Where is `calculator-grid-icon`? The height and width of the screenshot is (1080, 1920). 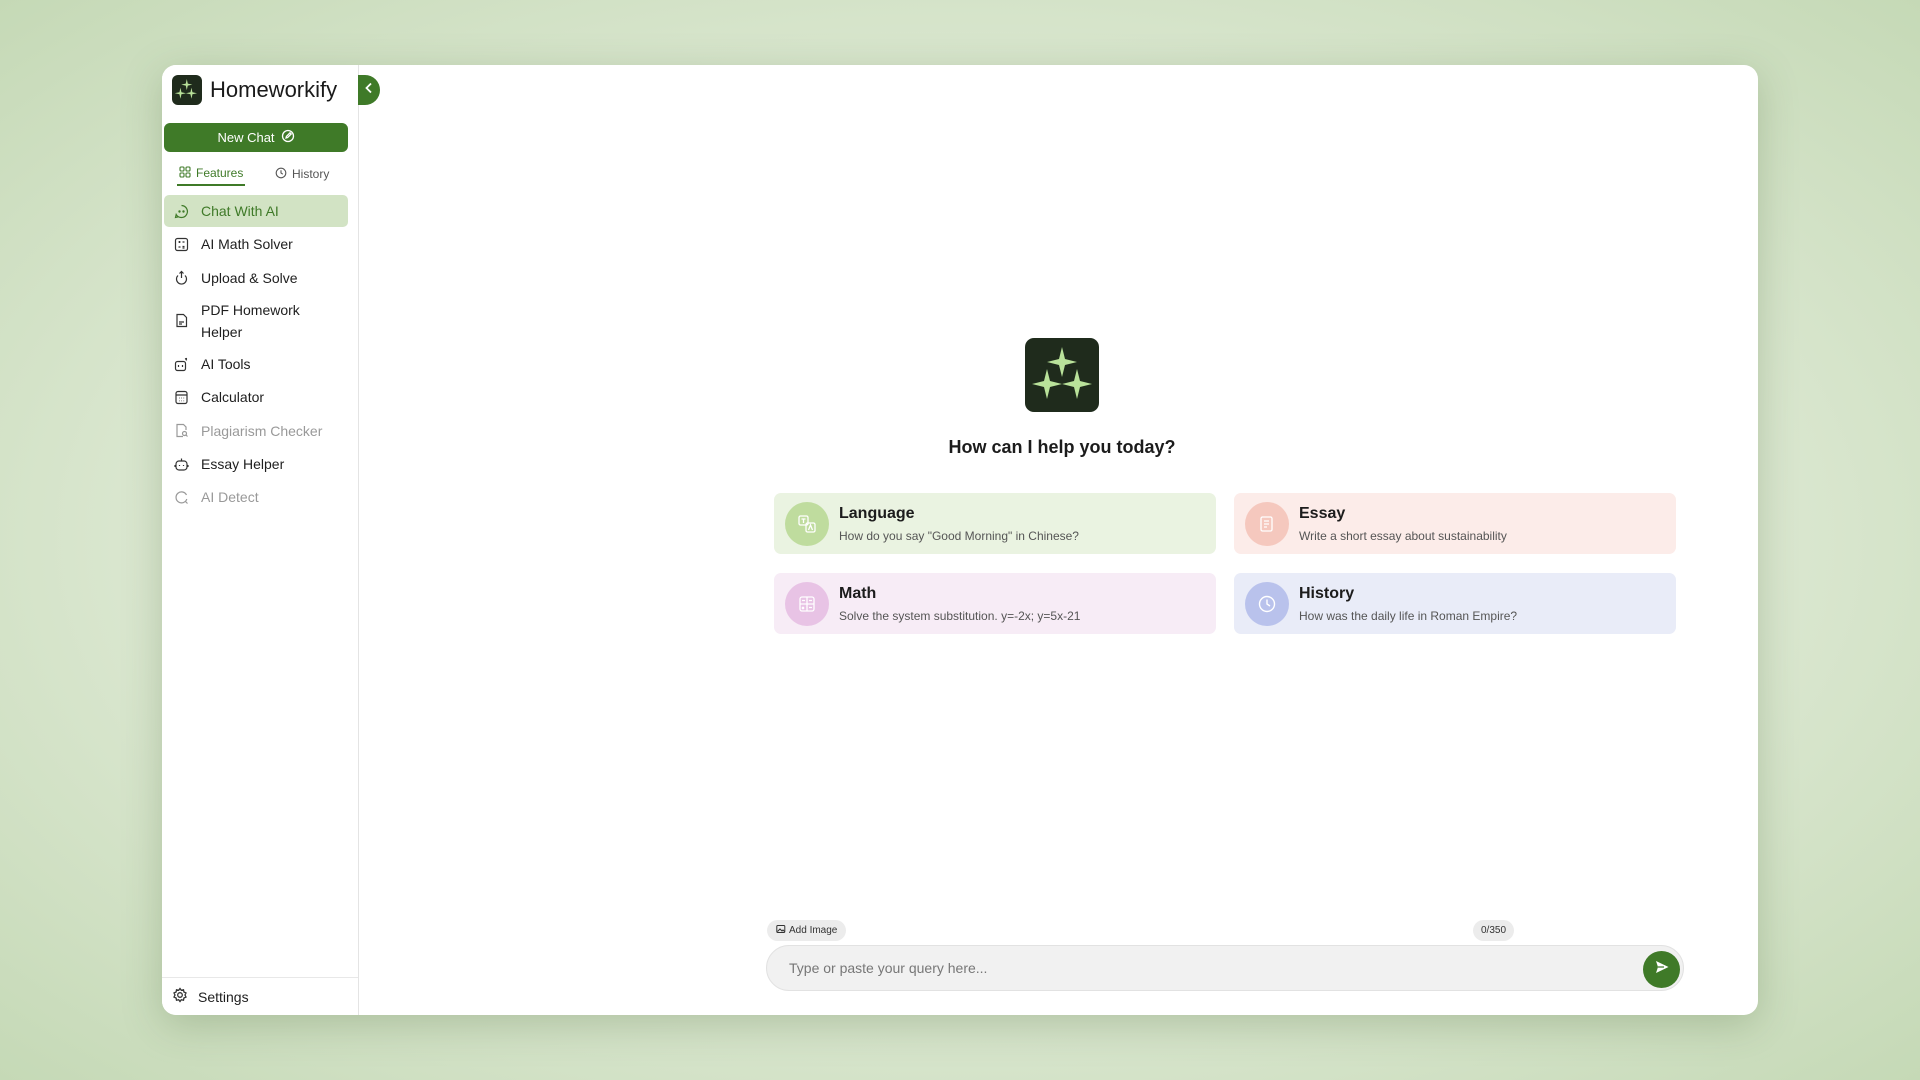
calculator-grid-icon is located at coordinates (181, 244).